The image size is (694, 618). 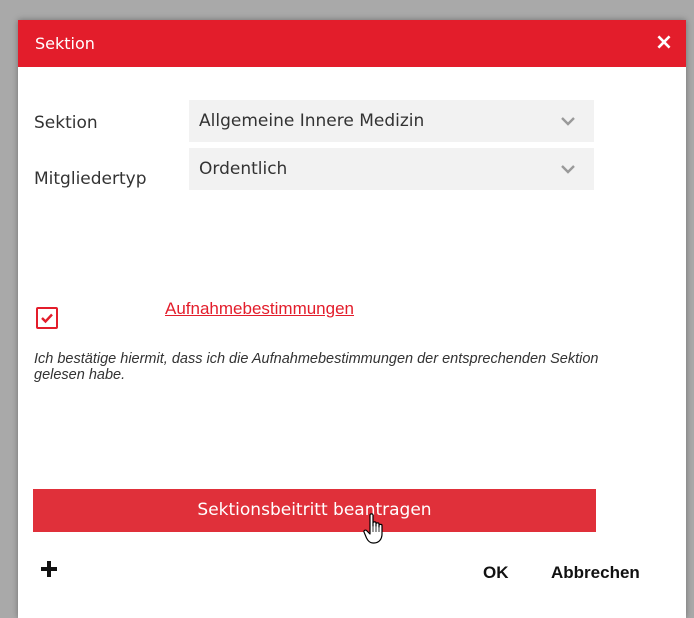 I want to click on plus-icon, so click(x=49, y=569).